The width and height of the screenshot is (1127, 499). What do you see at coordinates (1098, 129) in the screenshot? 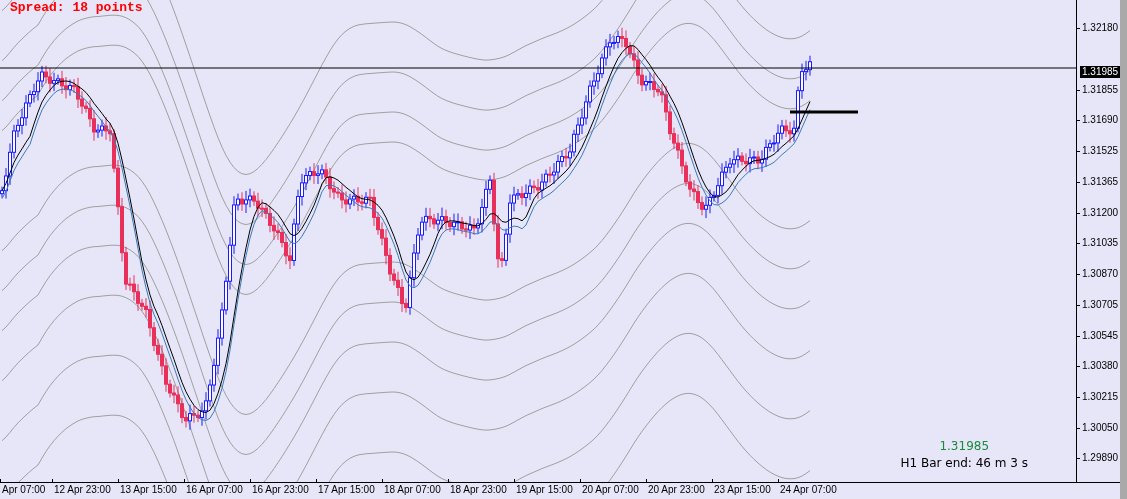
I see `price-axis-label: 1.31690` at bounding box center [1098, 129].